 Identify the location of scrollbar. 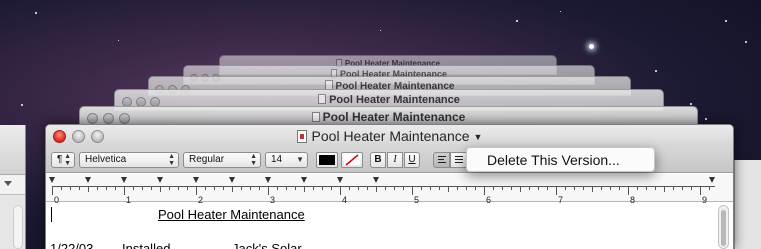
(18, 227).